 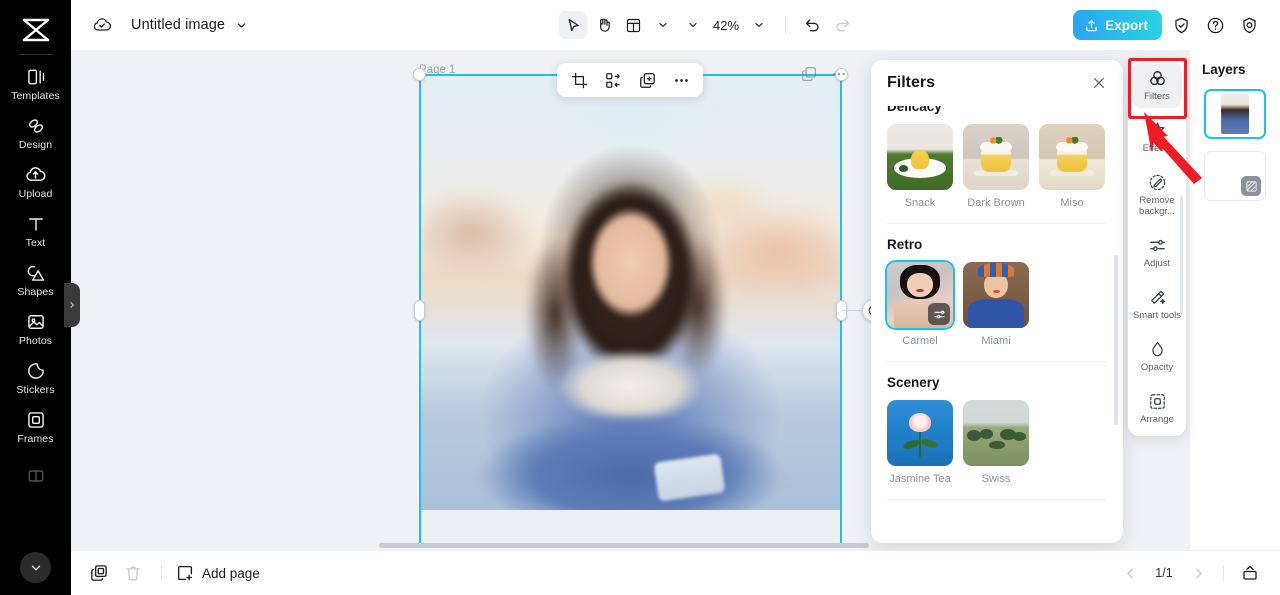 I want to click on tool-label: Adjust, so click(x=1157, y=263).